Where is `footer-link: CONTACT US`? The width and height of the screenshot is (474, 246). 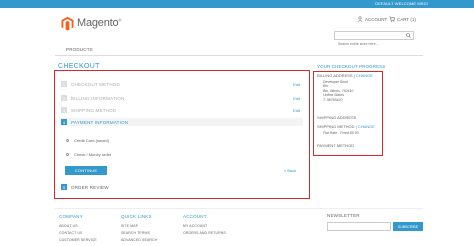 footer-link: CONTACT US is located at coordinates (70, 233).